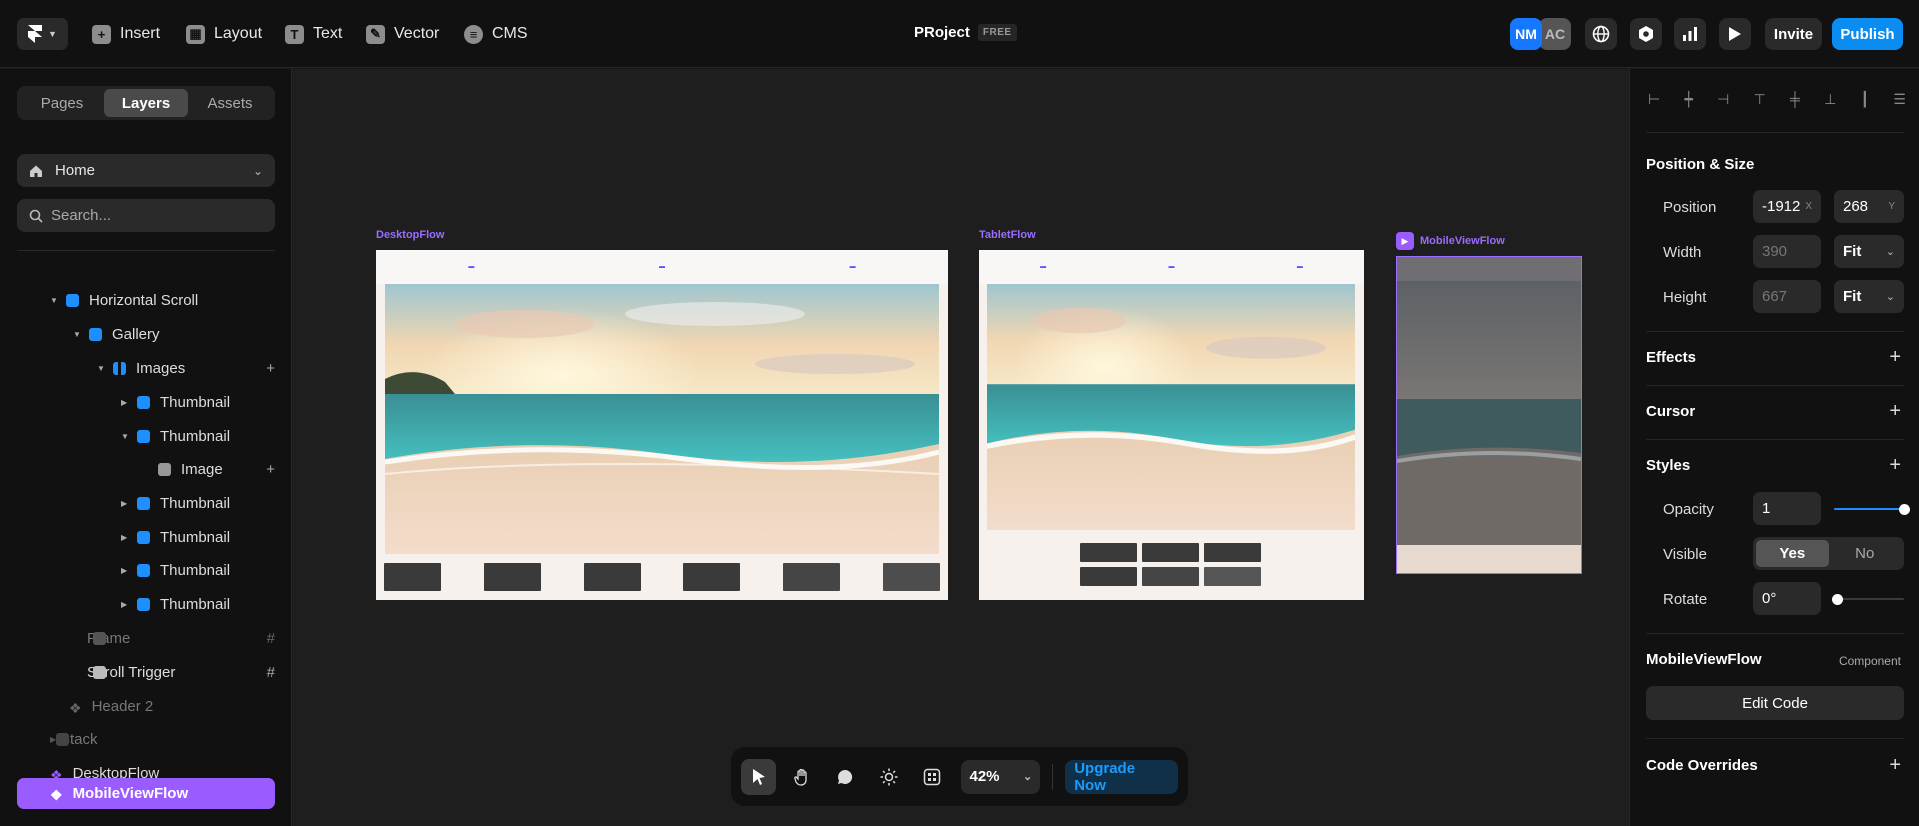  What do you see at coordinates (1867, 34) in the screenshot?
I see `publish-button: Publish` at bounding box center [1867, 34].